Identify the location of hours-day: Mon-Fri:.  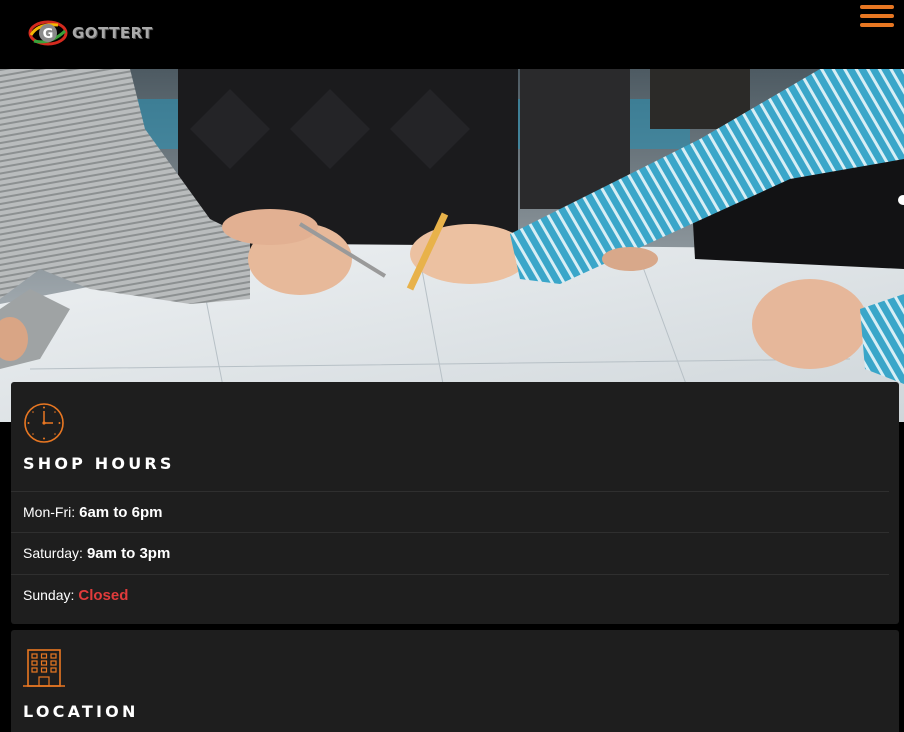
(49, 512).